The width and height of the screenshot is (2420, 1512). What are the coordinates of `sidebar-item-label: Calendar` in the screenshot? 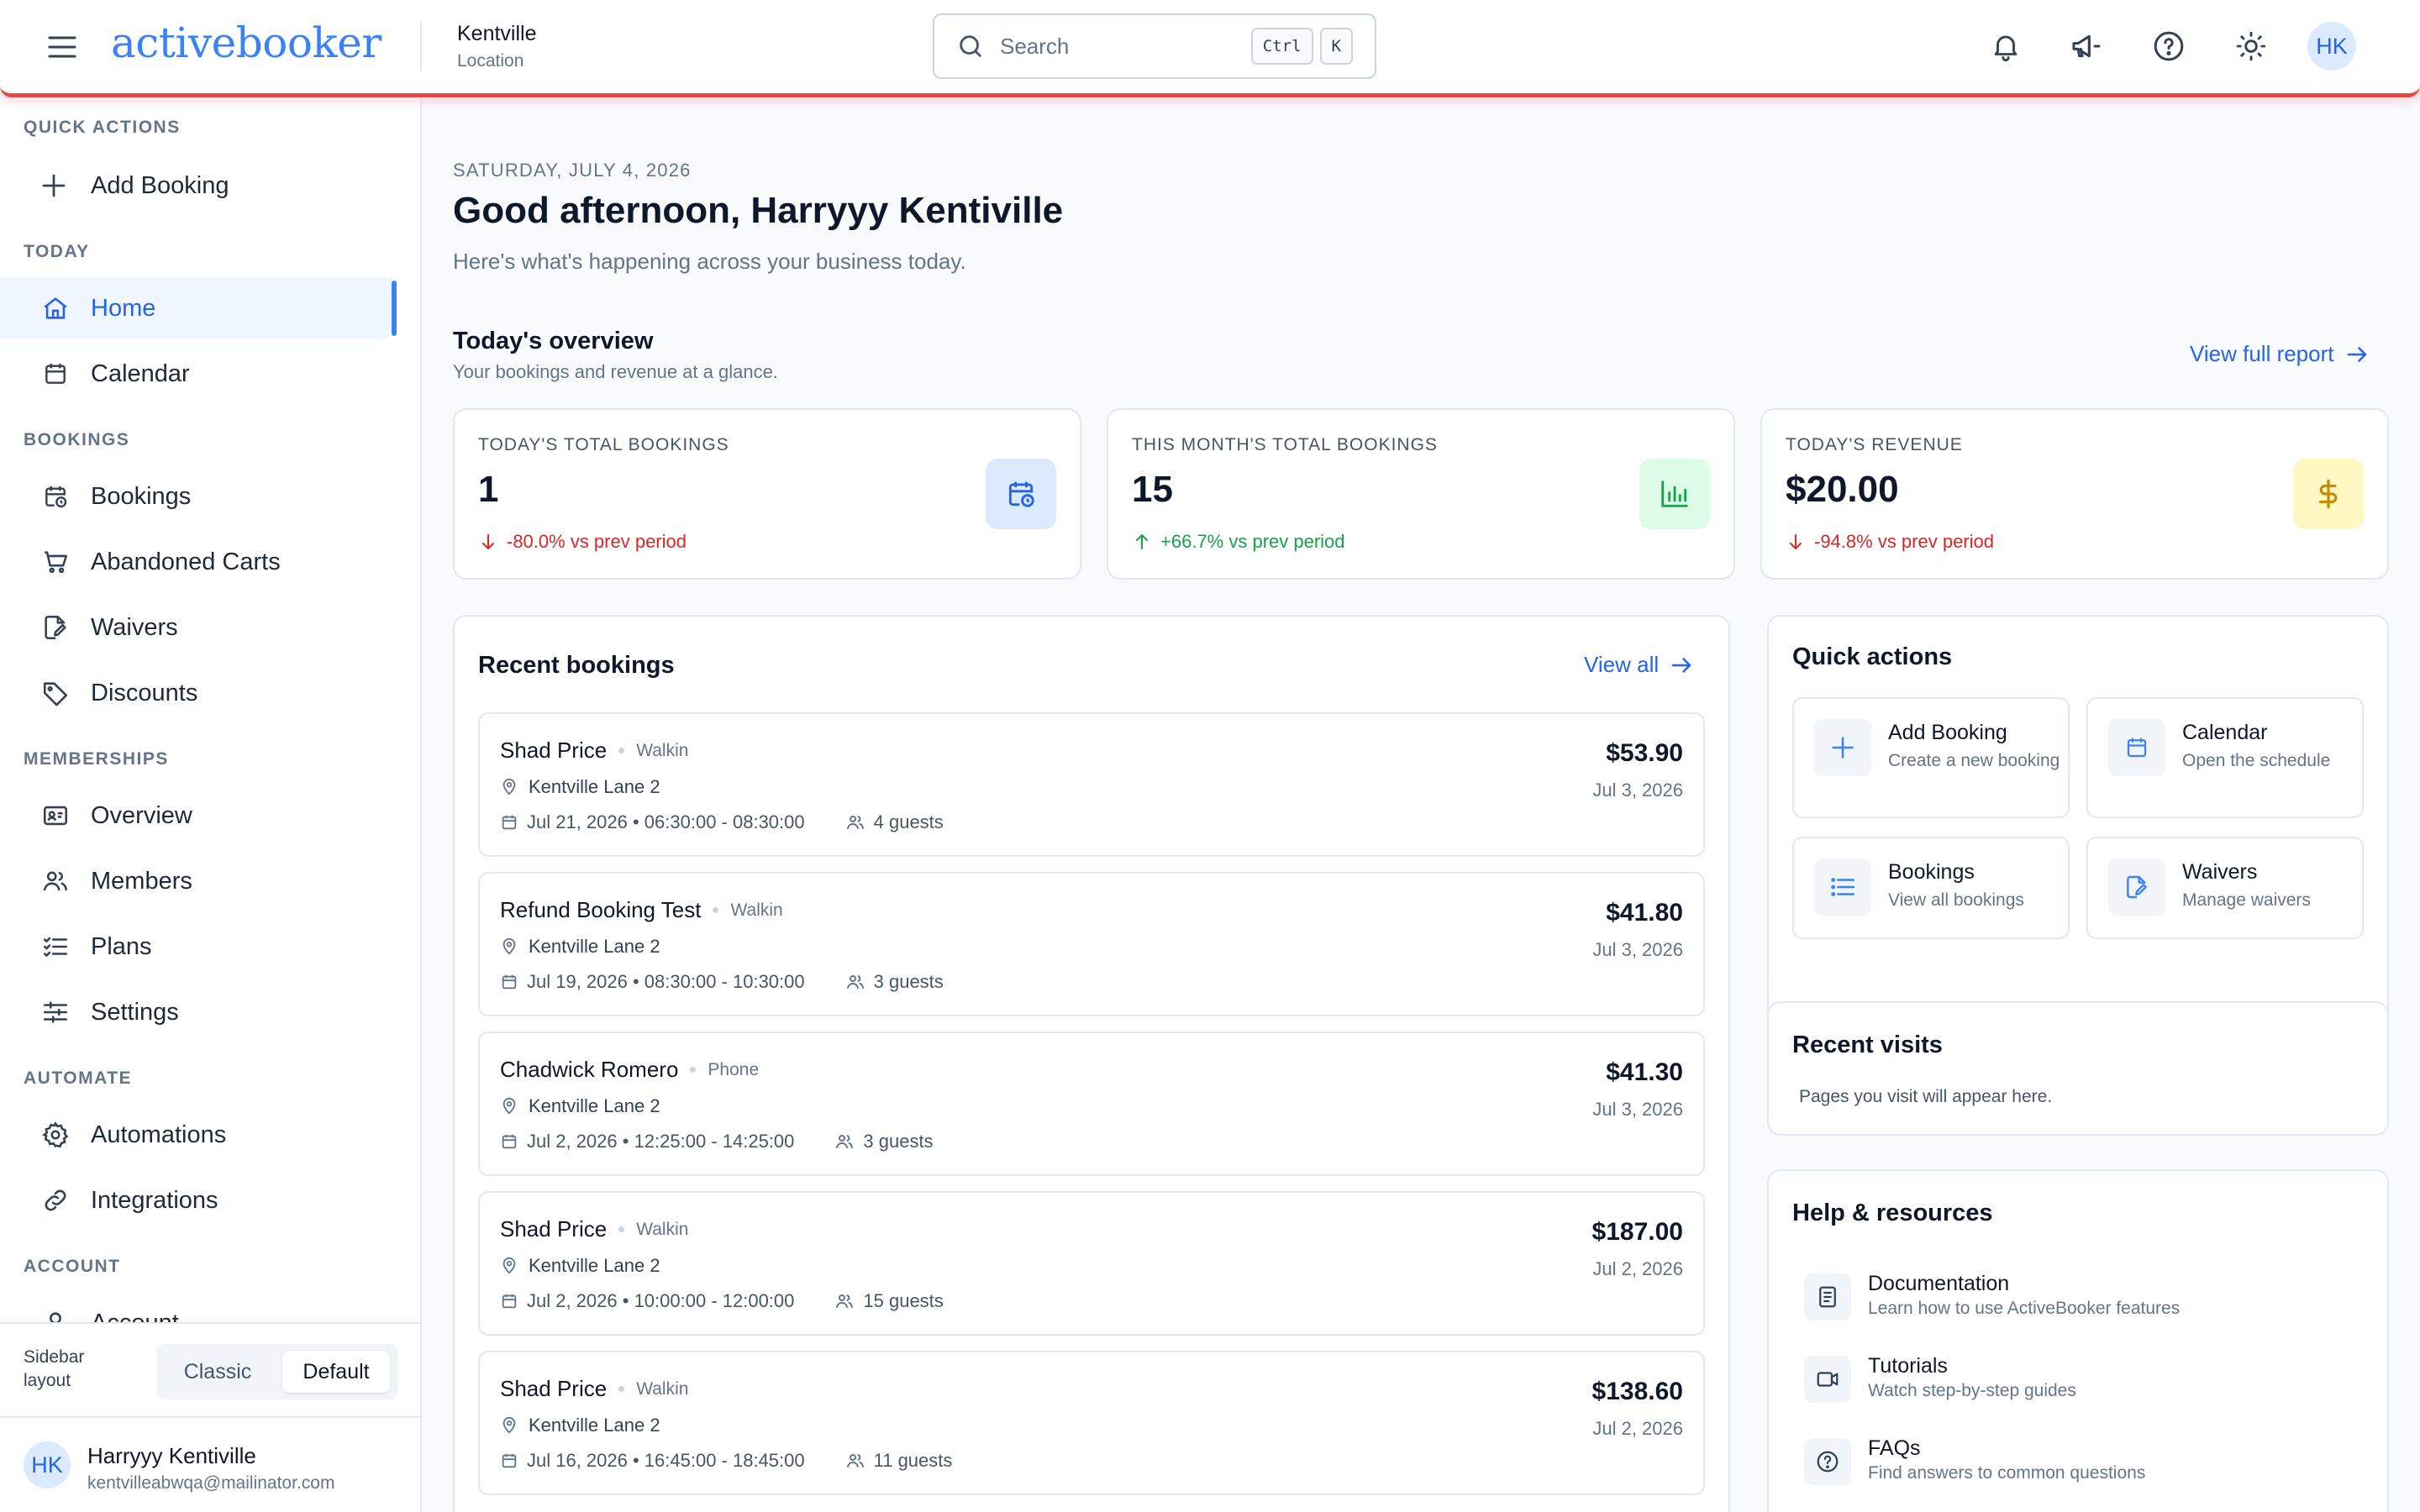 It's located at (140, 373).